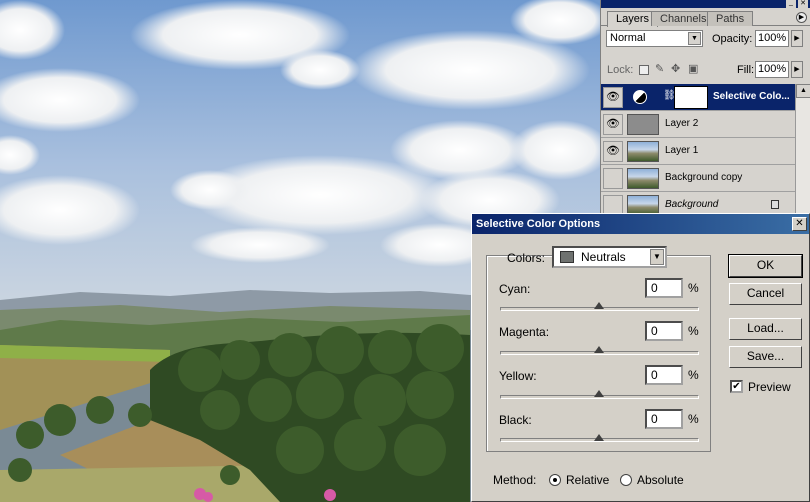 The width and height of the screenshot is (810, 502). Describe the element at coordinates (797, 38) in the screenshot. I see `opacity-flyout-icon: ▶` at that location.